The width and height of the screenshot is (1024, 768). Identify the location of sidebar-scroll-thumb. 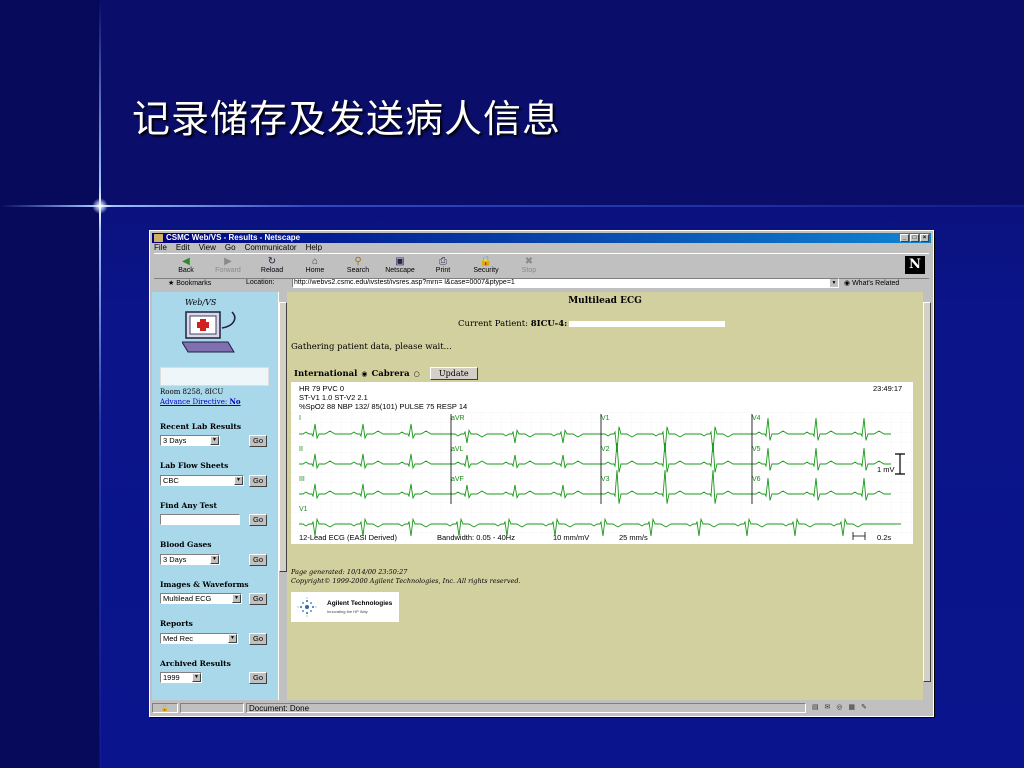
(283, 437).